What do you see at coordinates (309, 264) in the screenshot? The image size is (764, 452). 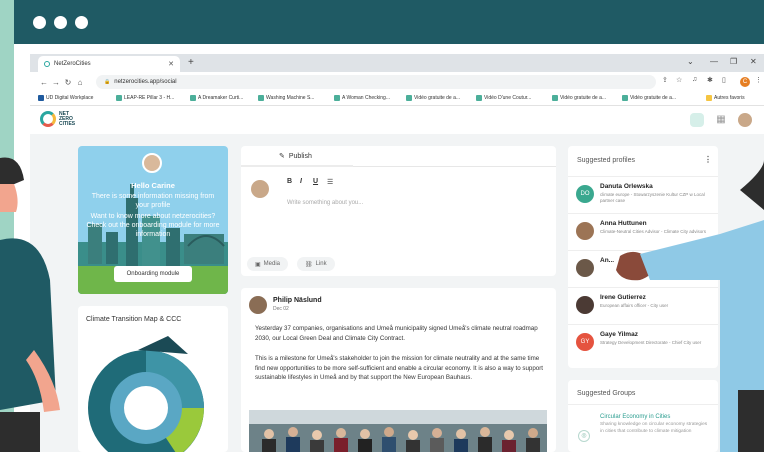 I see `link-icon: ⛓` at bounding box center [309, 264].